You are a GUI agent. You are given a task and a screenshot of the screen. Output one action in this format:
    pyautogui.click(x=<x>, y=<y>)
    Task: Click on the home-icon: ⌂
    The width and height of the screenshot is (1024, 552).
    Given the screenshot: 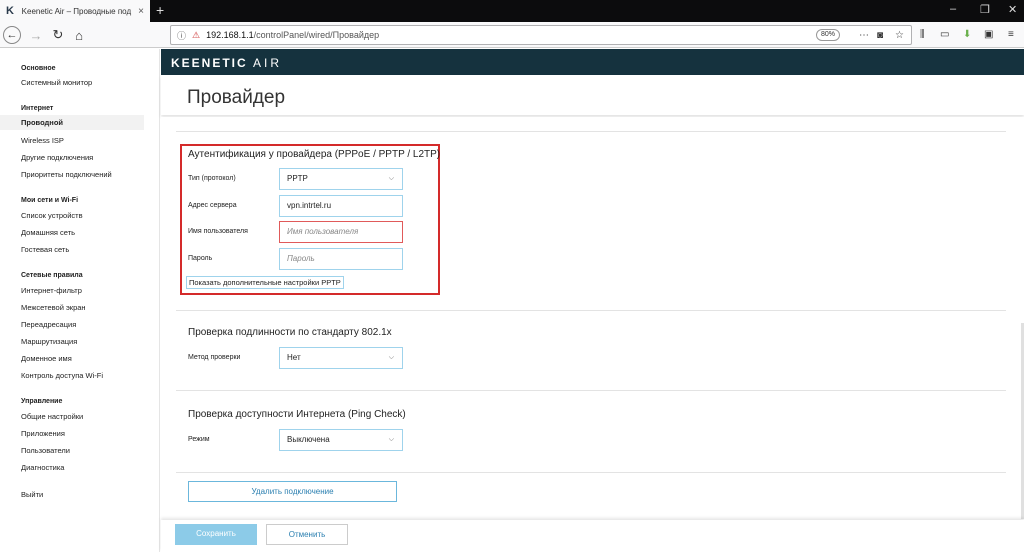 What is the action you would take?
    pyautogui.click(x=79, y=35)
    